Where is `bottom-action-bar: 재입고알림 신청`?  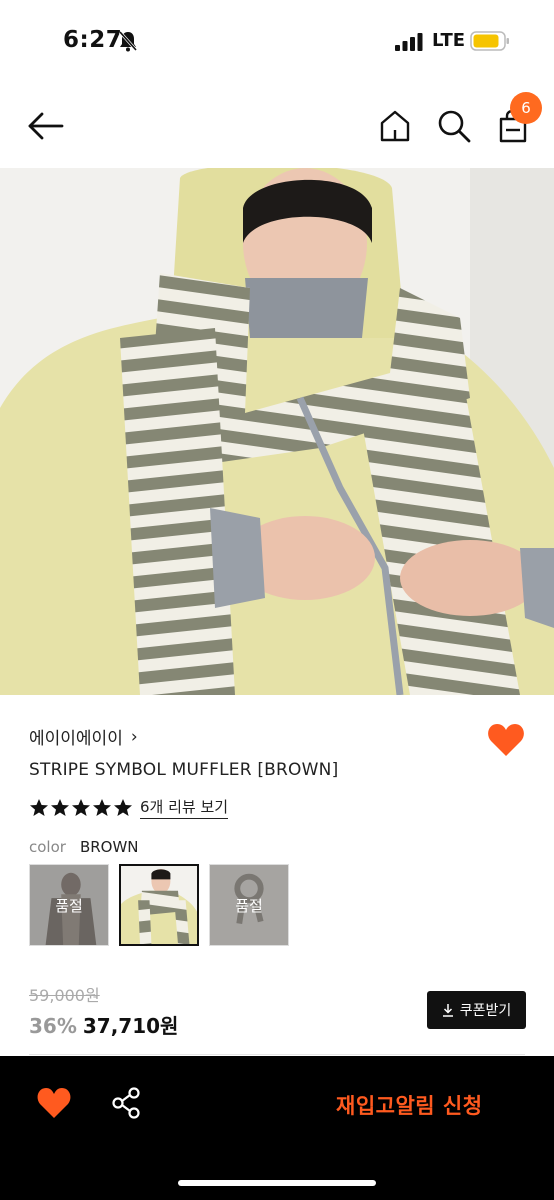
bottom-action-bar: 재입고알림 신청 is located at coordinates (277, 1128).